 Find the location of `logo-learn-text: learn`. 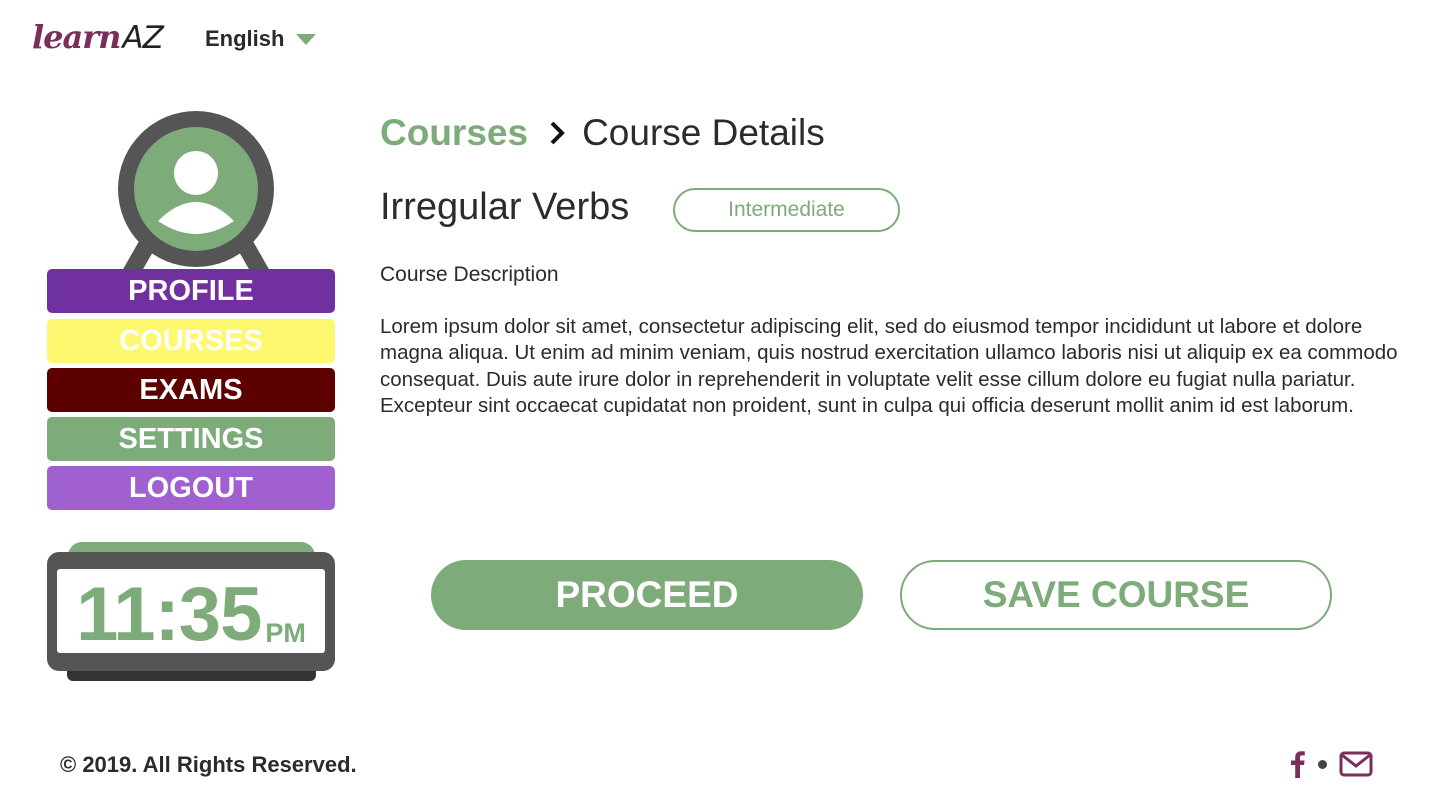

logo-learn-text: learn is located at coordinates (76, 37).